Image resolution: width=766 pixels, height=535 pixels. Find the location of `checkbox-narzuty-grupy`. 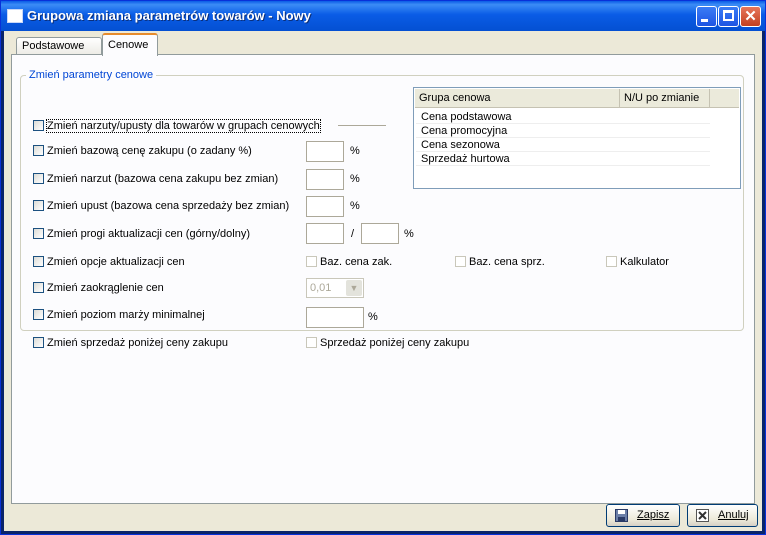

checkbox-narzuty-grupy is located at coordinates (38, 125).